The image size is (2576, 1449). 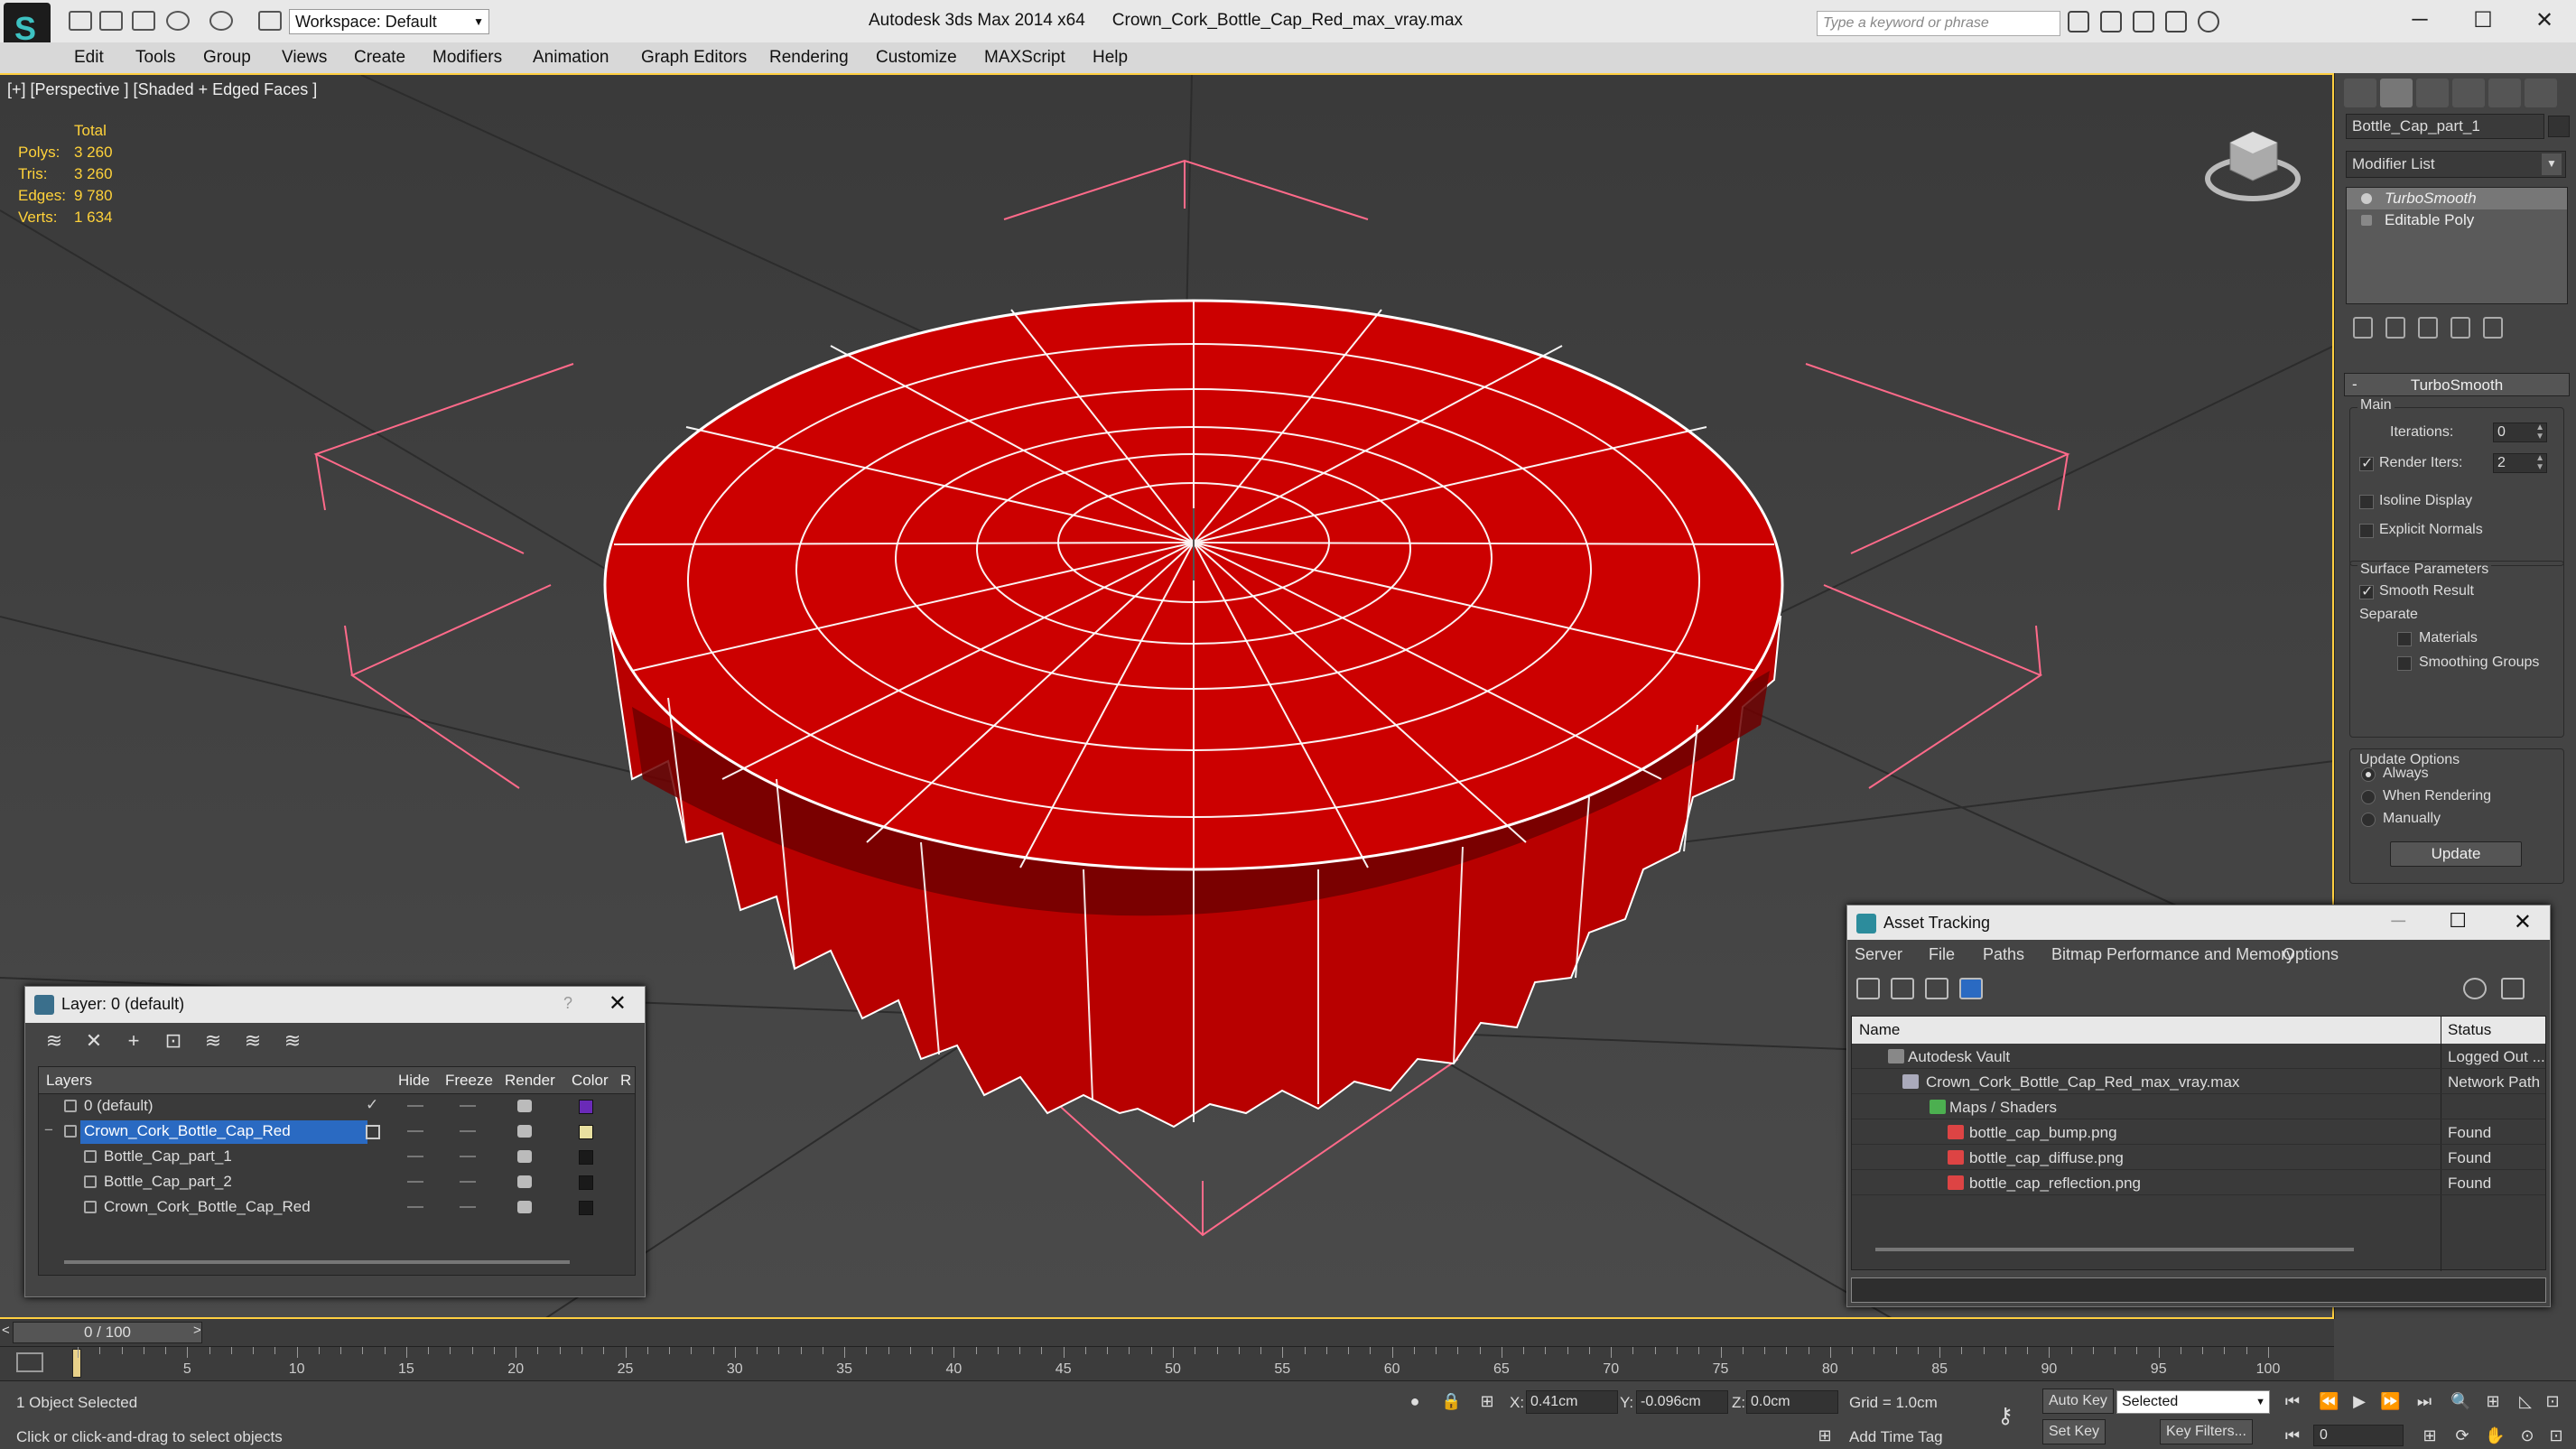 What do you see at coordinates (2368, 797) in the screenshot?
I see `when-rendering-radio` at bounding box center [2368, 797].